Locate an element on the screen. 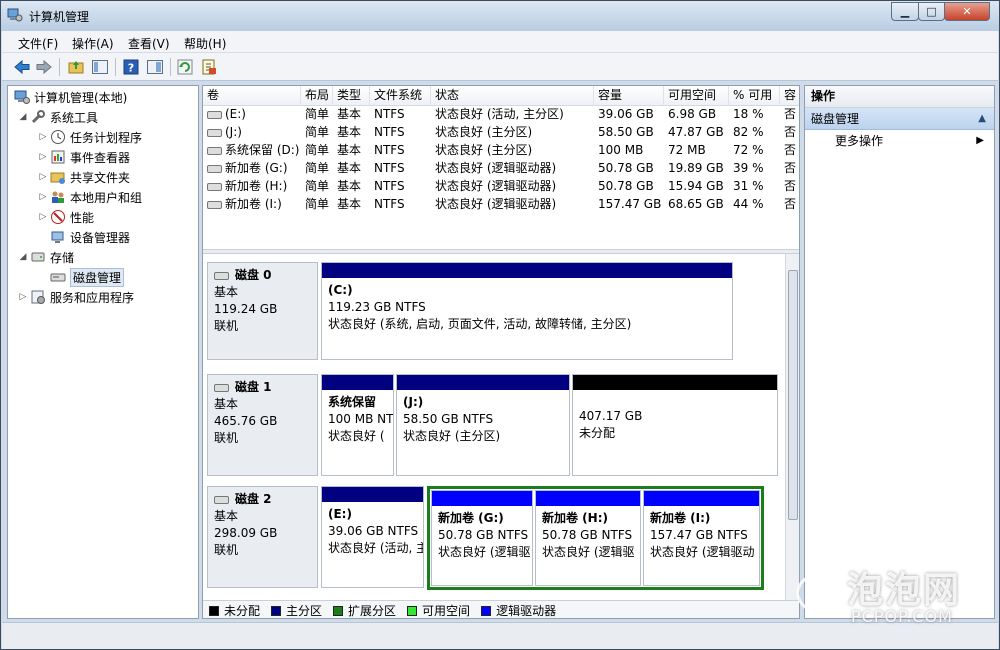 The height and width of the screenshot is (650, 1000). cell-filesystem: NTFS is located at coordinates (389, 204).